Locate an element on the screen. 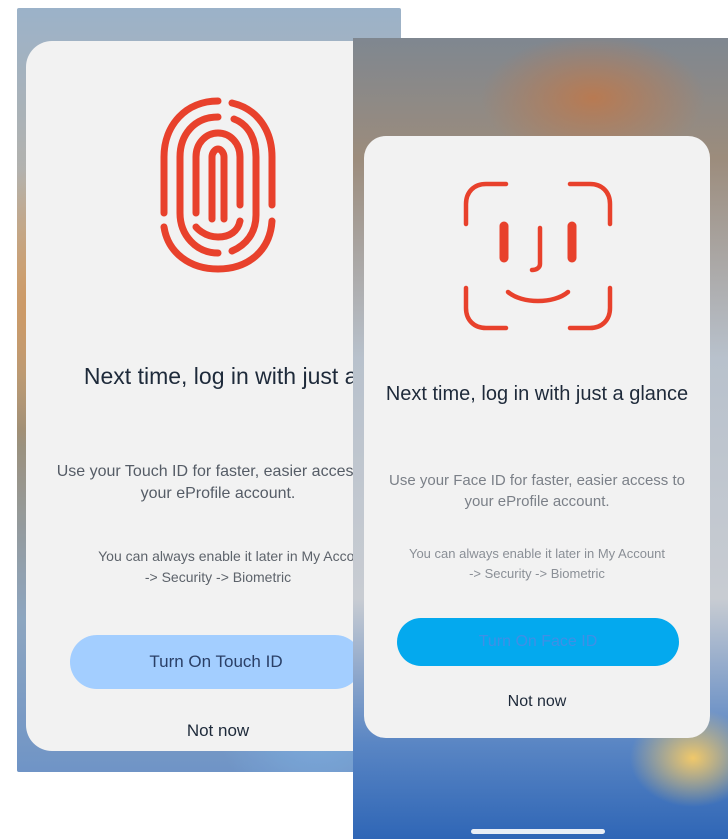 The width and height of the screenshot is (728, 839). face-id-note-line2: -> Security -> Biometric is located at coordinates (537, 573).